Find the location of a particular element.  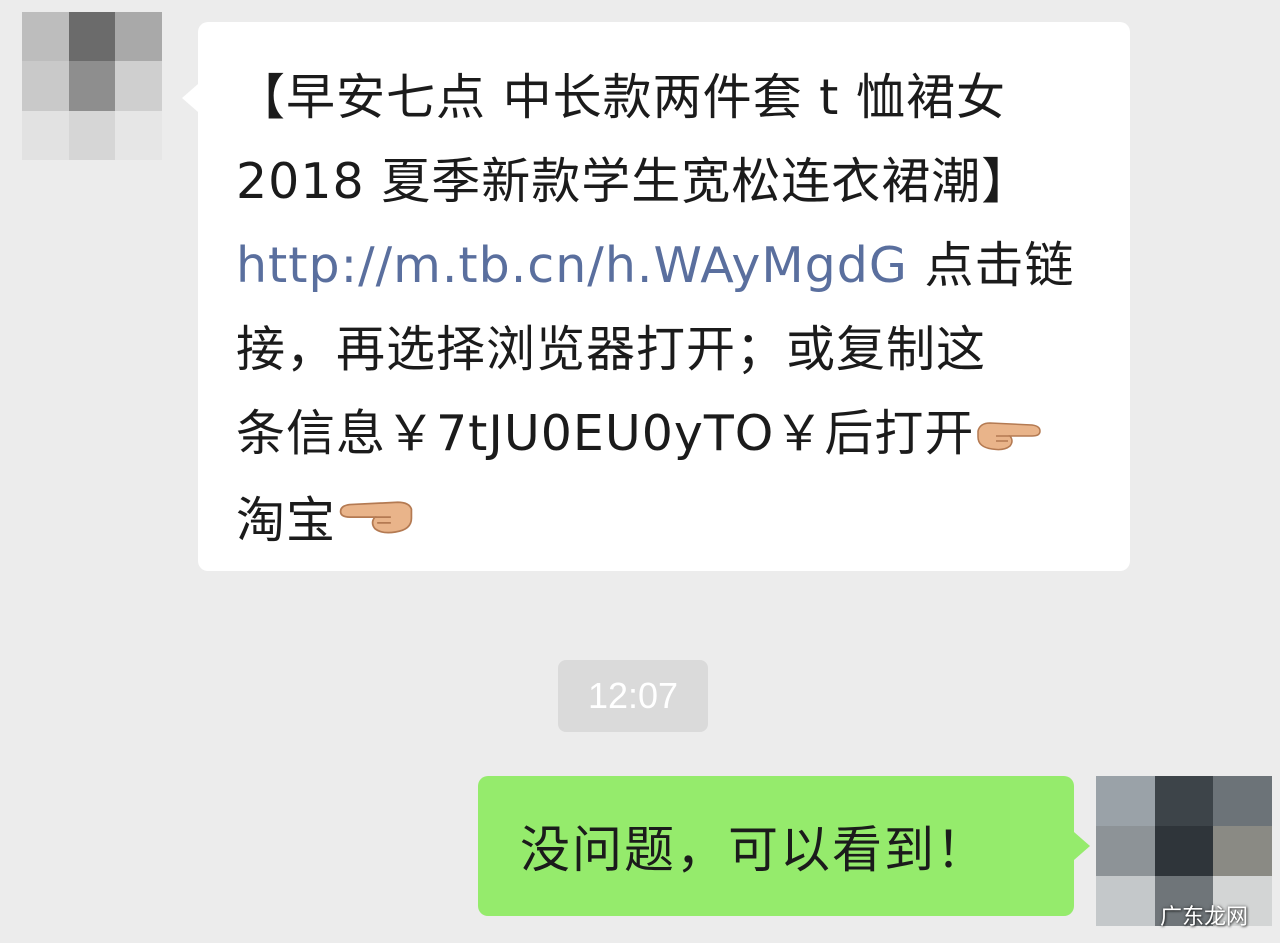

message-line-rest: 点击链 is located at coordinates (991, 265).